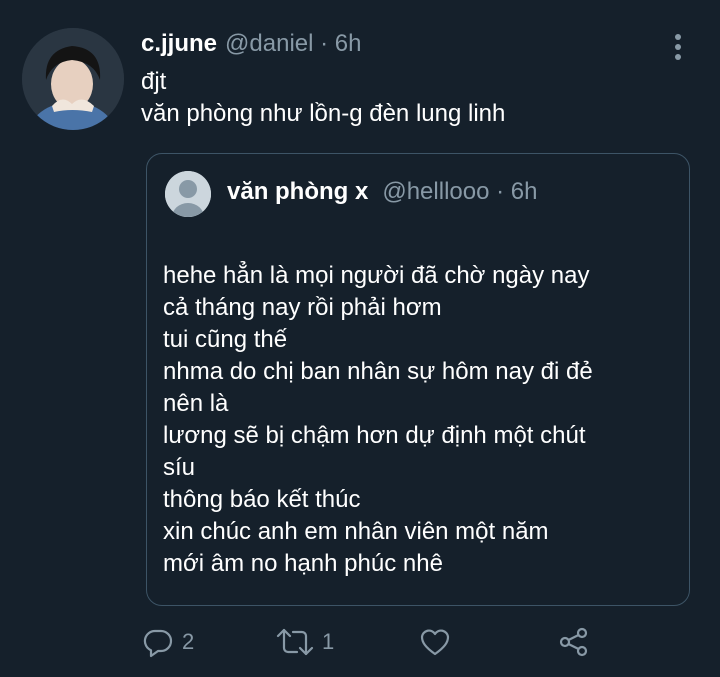  Describe the element at coordinates (374, 435) in the screenshot. I see `quoted-text-line: lương sẽ bị chậm hơn dự định một chút` at that location.